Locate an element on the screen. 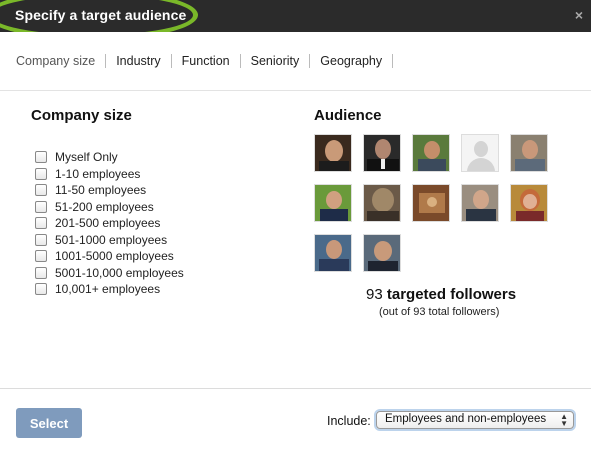 The width and height of the screenshot is (591, 456). targeted-followers-count: 93 targeted followers is located at coordinates (441, 294).